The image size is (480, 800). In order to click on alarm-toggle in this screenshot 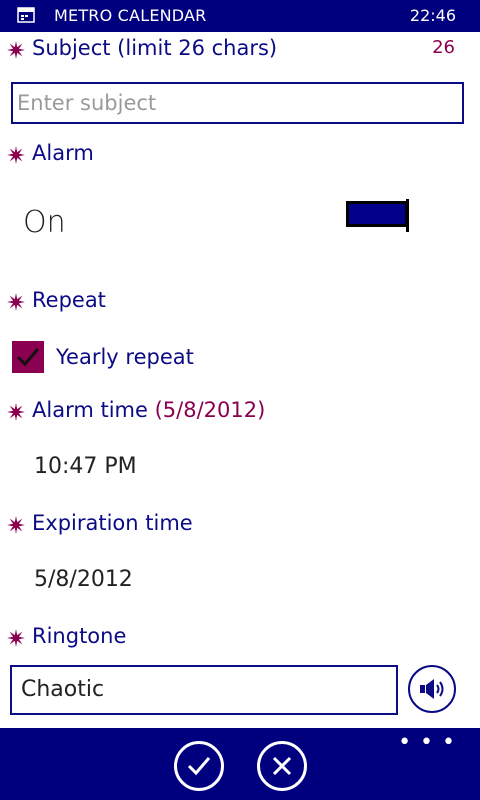, I will do `click(377, 215)`.